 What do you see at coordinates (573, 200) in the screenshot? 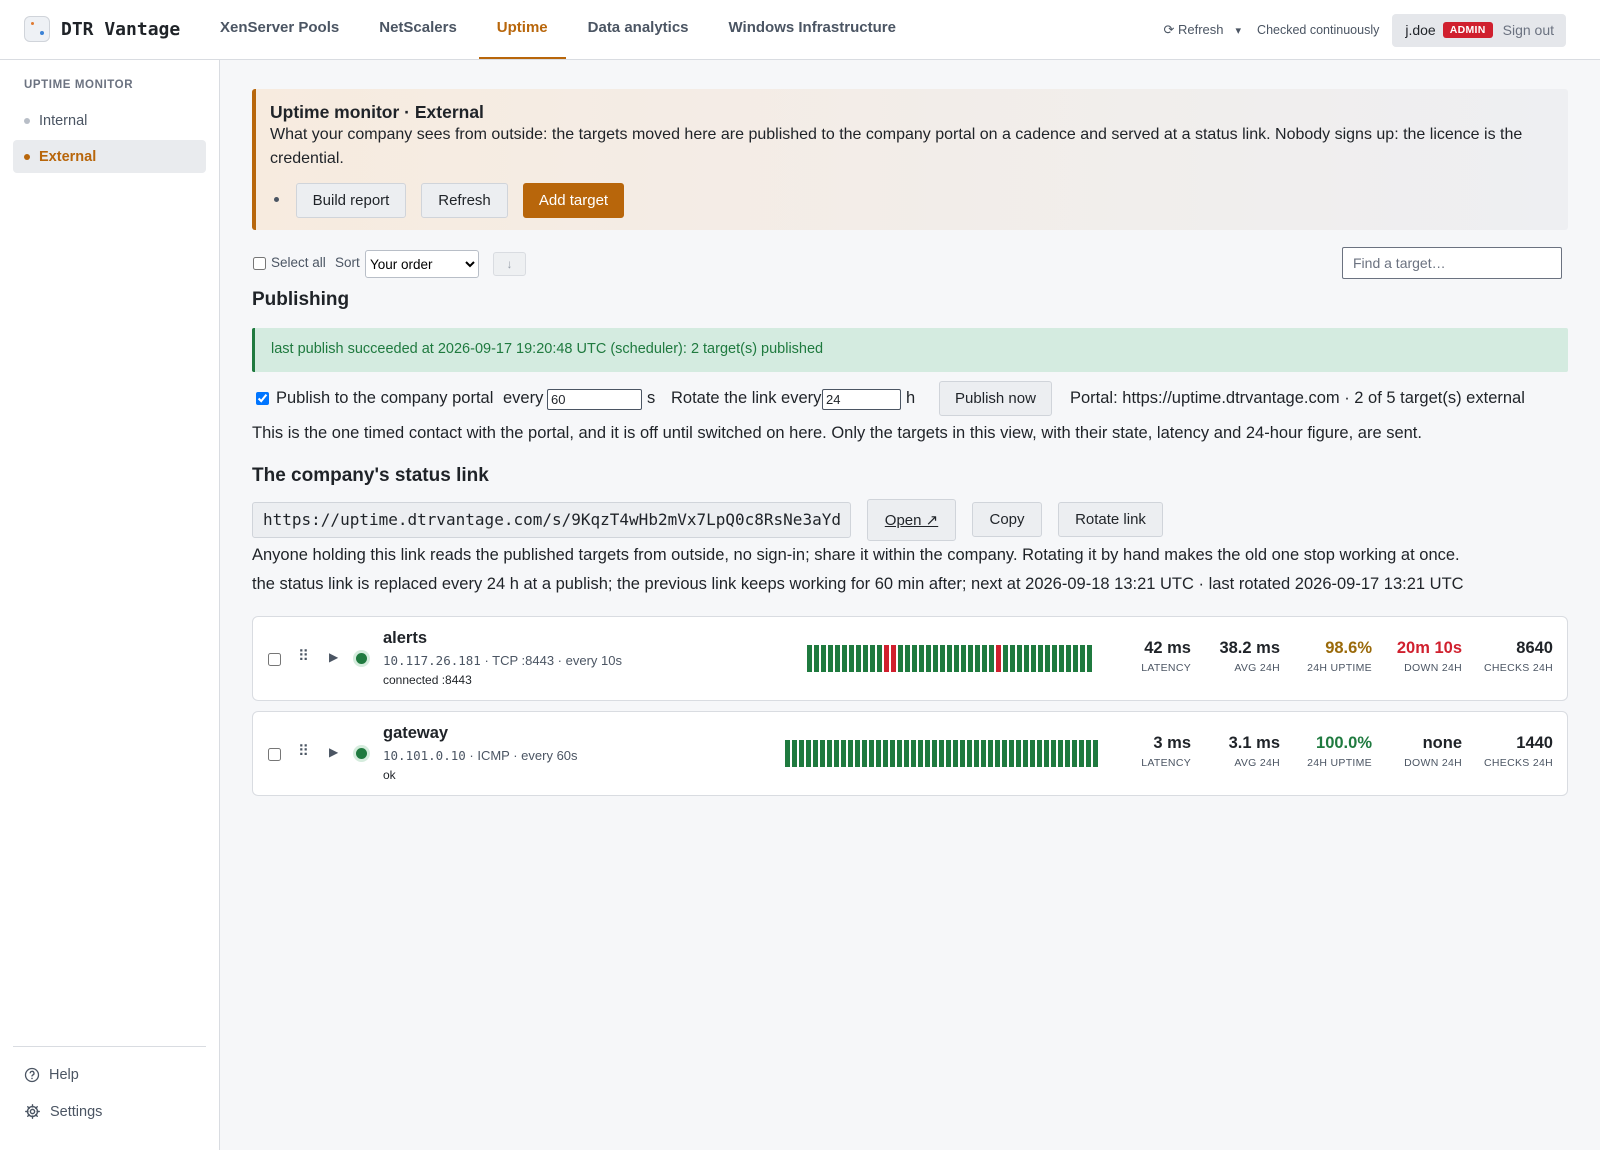
I see `add-target-button: Add target` at bounding box center [573, 200].